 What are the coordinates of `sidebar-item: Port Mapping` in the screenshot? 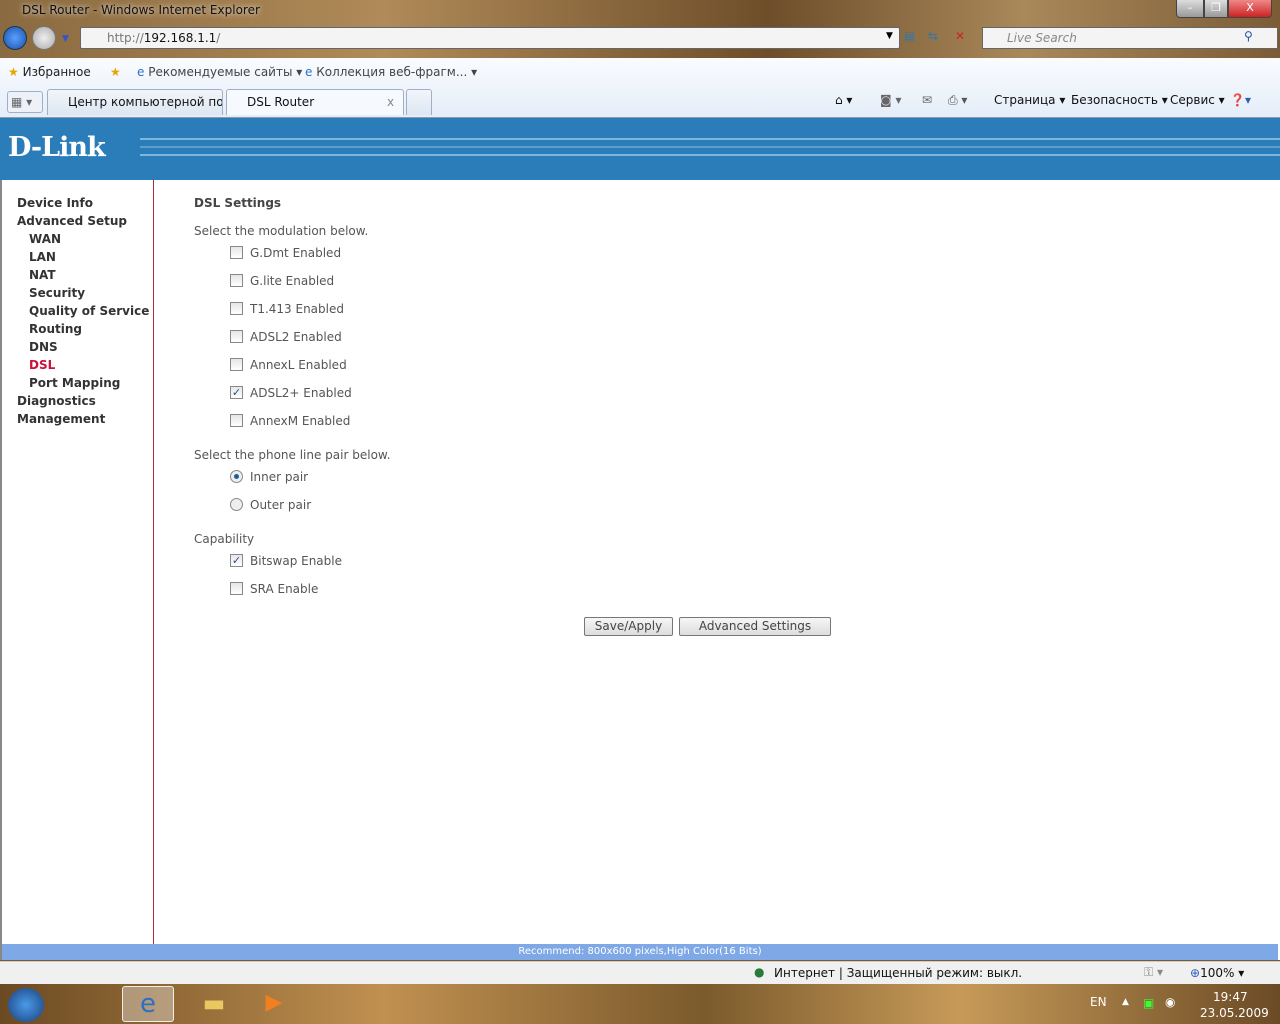 It's located at (74, 383).